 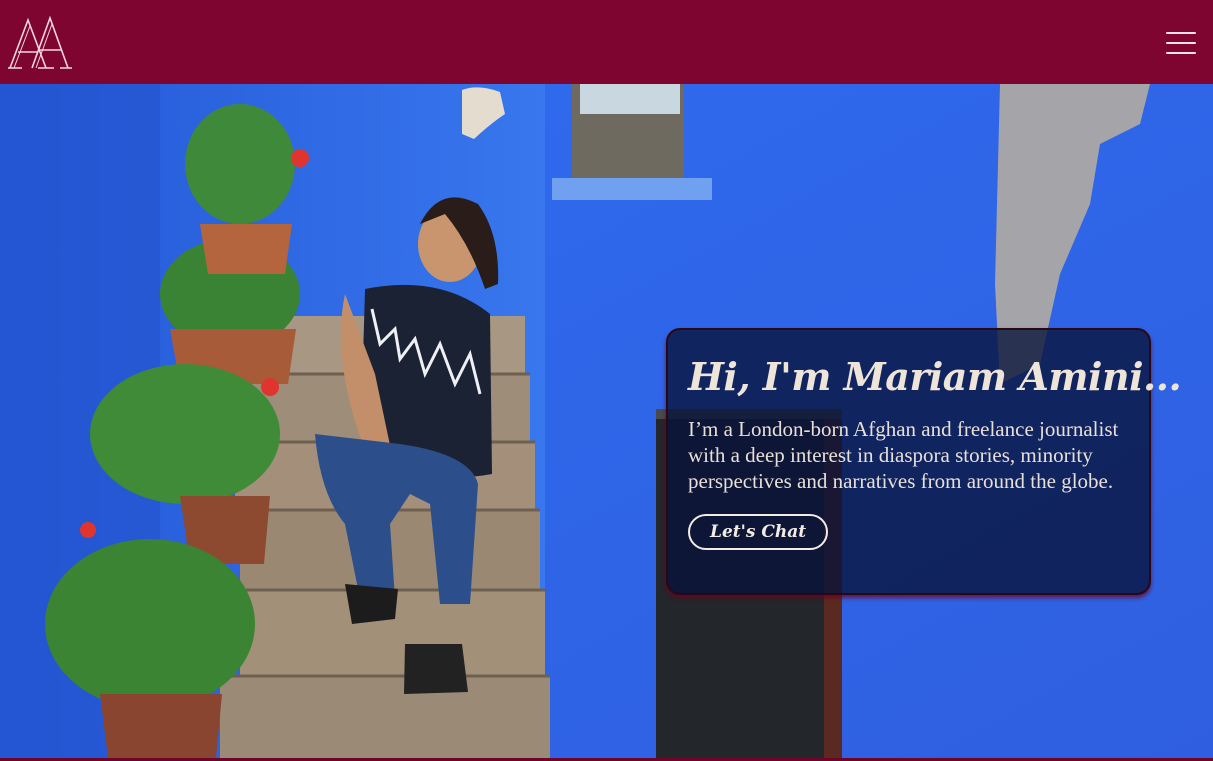 I want to click on site-header: AA, so click(x=606, y=42).